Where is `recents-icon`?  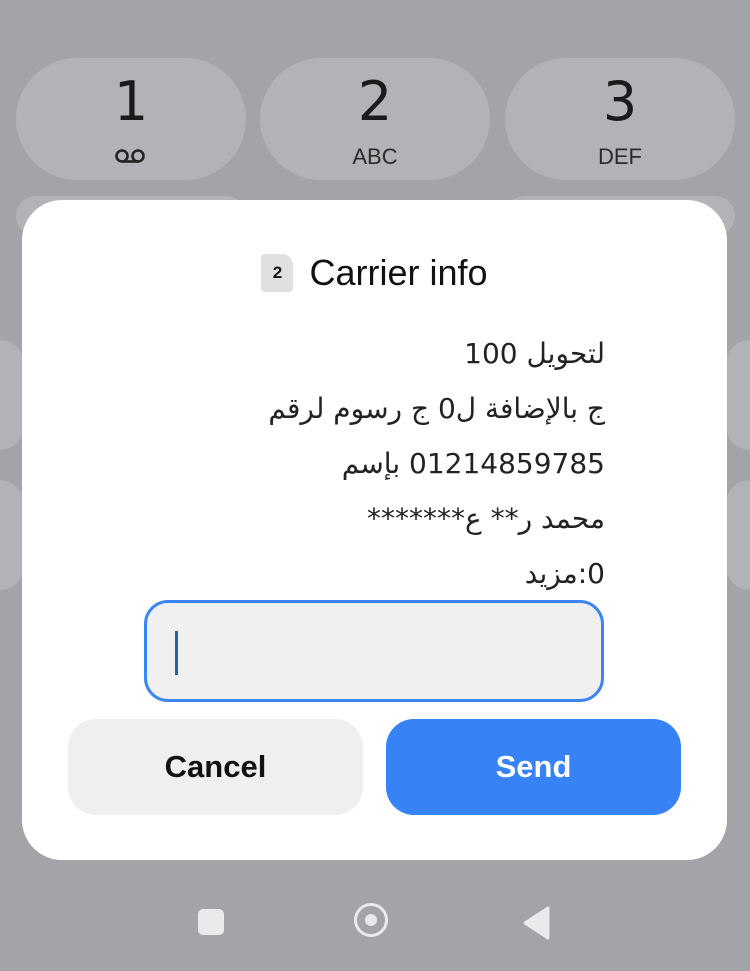 recents-icon is located at coordinates (211, 922).